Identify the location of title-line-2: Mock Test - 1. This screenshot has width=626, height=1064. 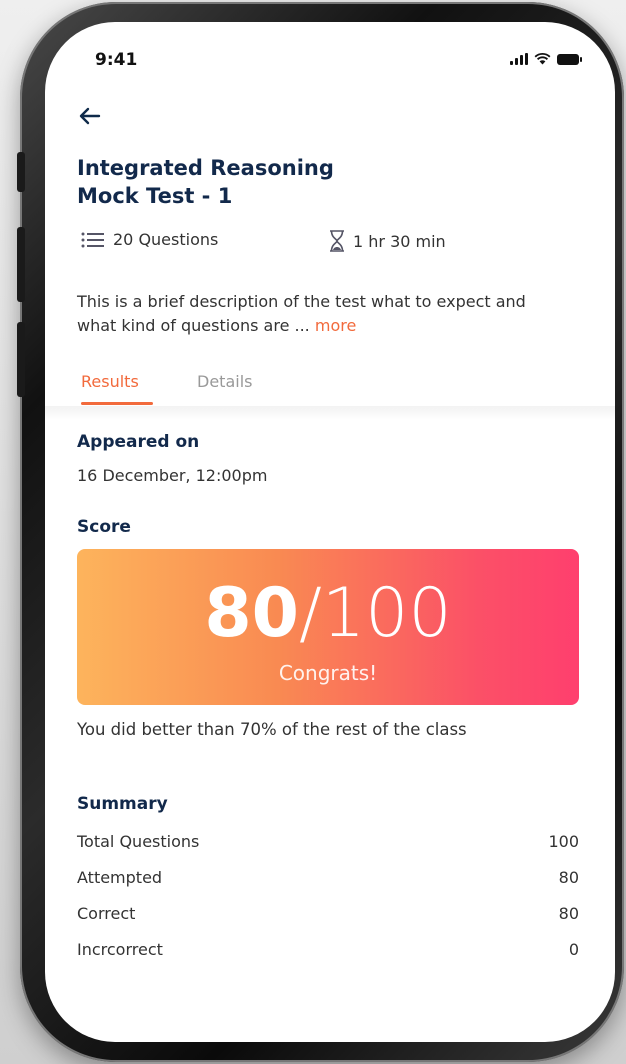
(155, 196).